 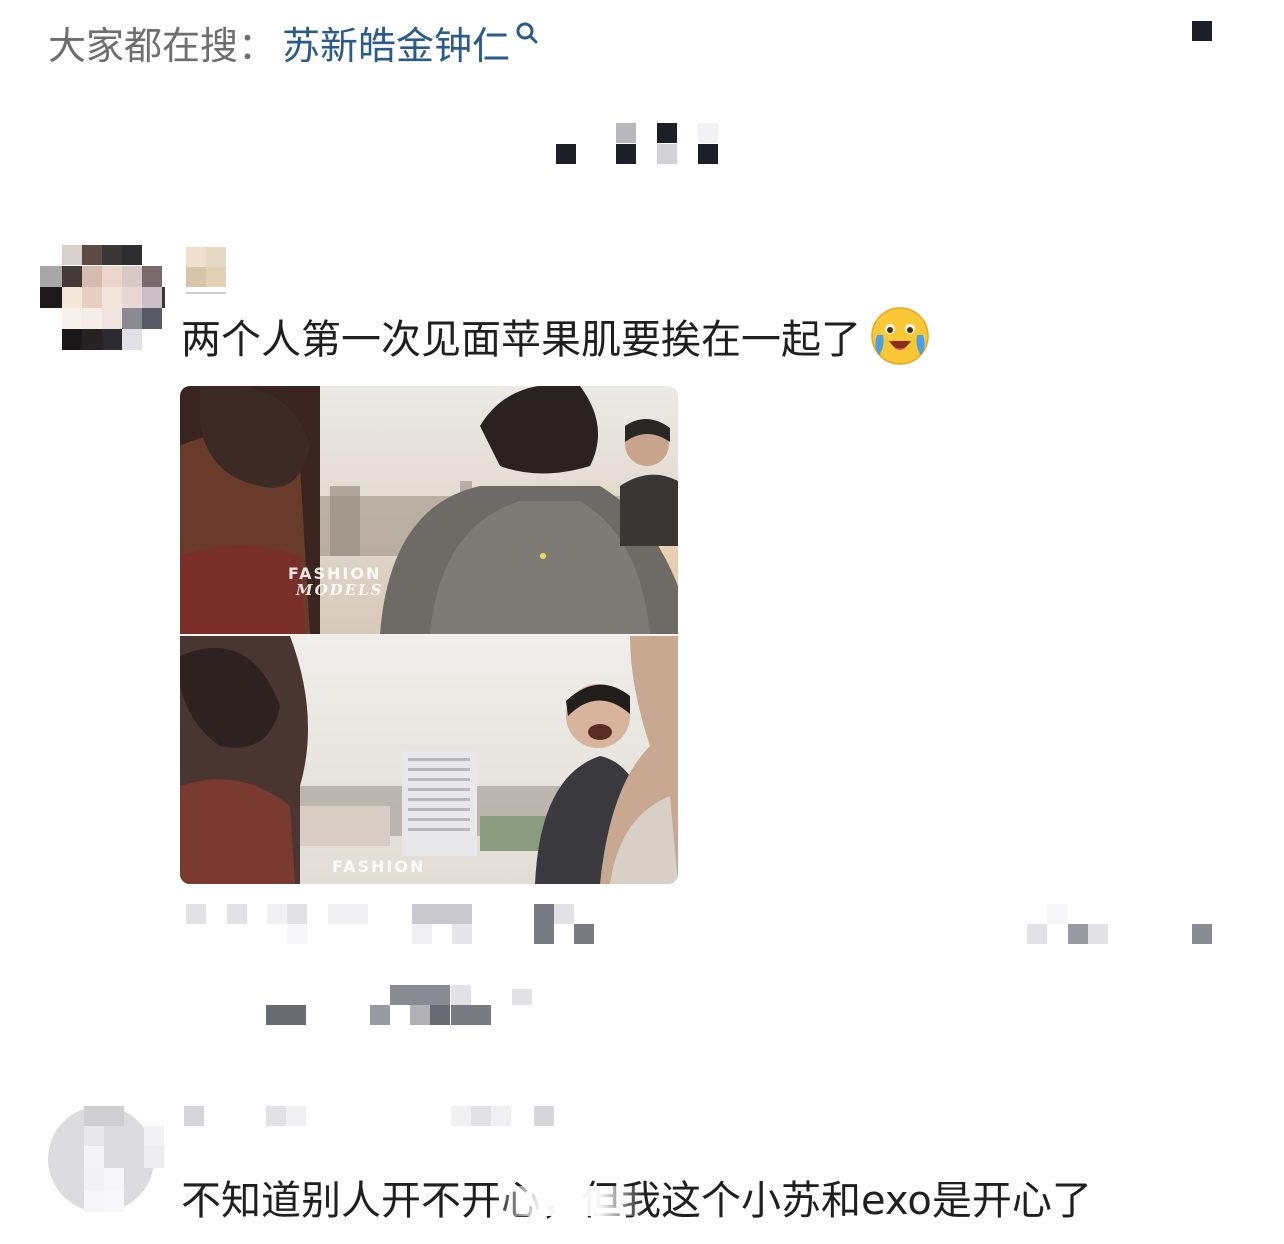 I want to click on more-options-icon, so click(x=1202, y=31).